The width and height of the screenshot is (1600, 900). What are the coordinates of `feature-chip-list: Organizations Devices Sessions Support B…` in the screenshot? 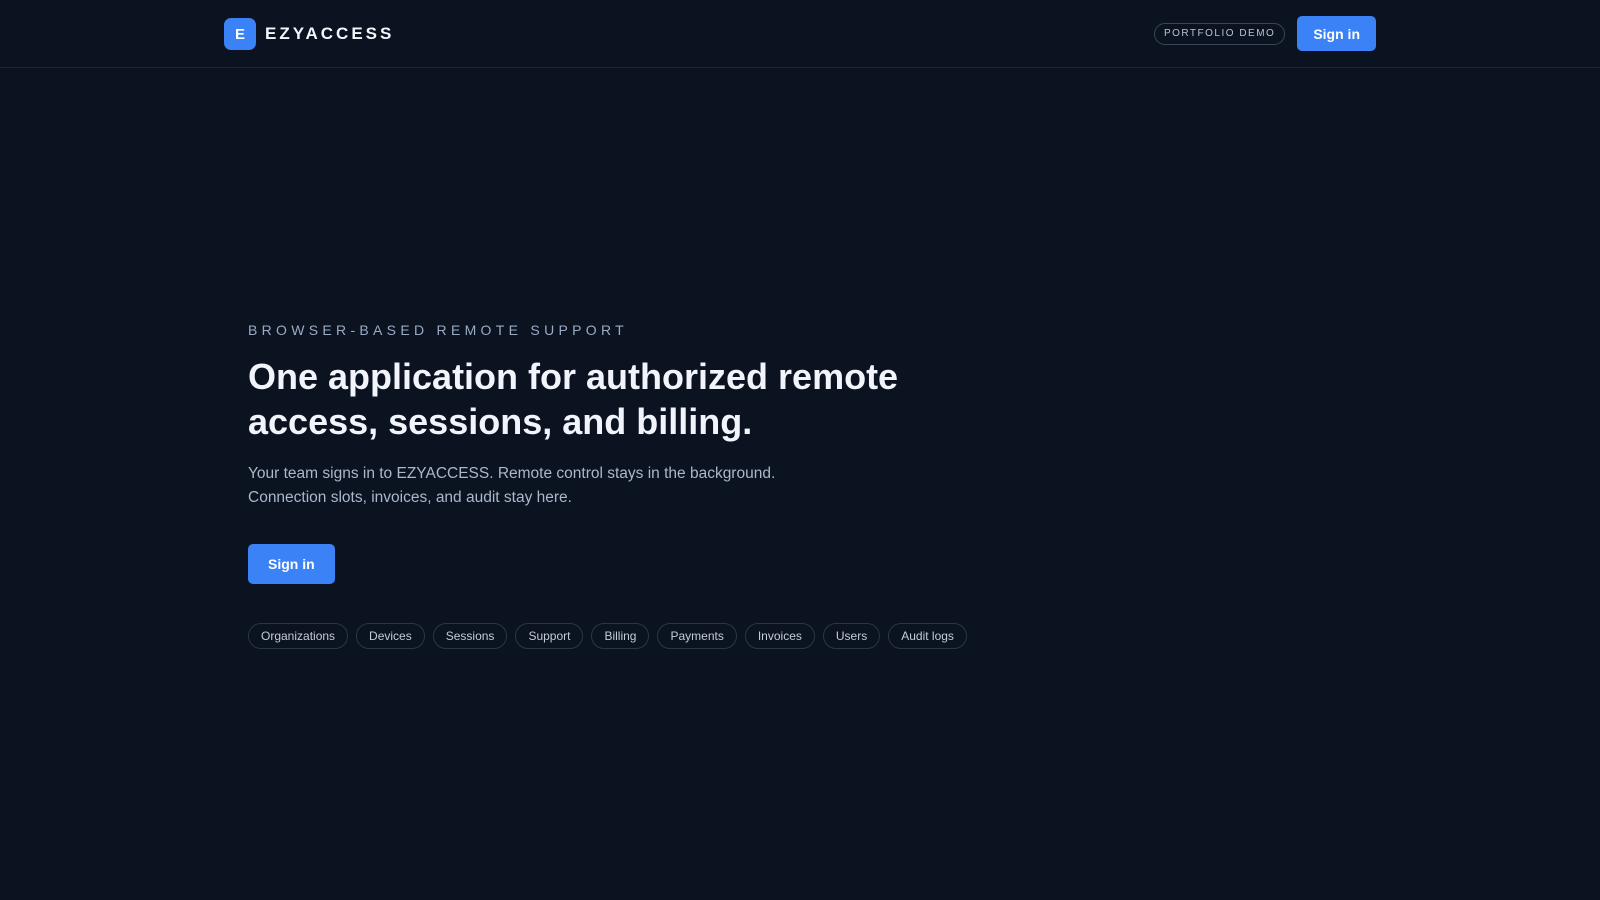 It's located at (648, 636).